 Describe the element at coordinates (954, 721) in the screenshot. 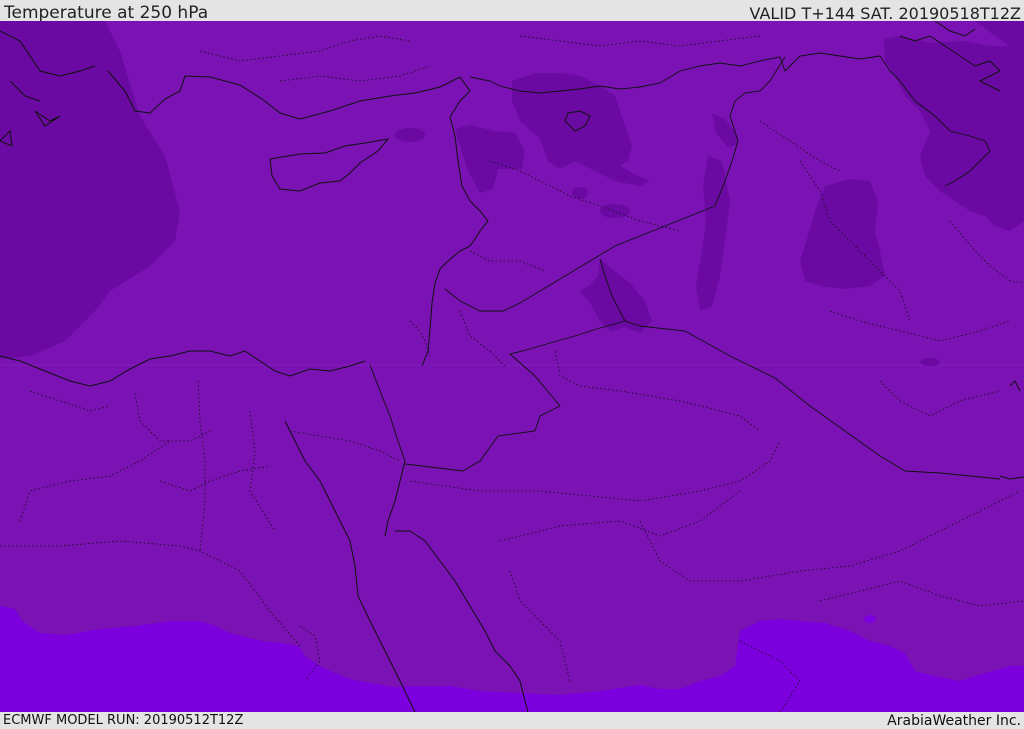

I see `credit-label: ArabiaWeather Inc.` at that location.